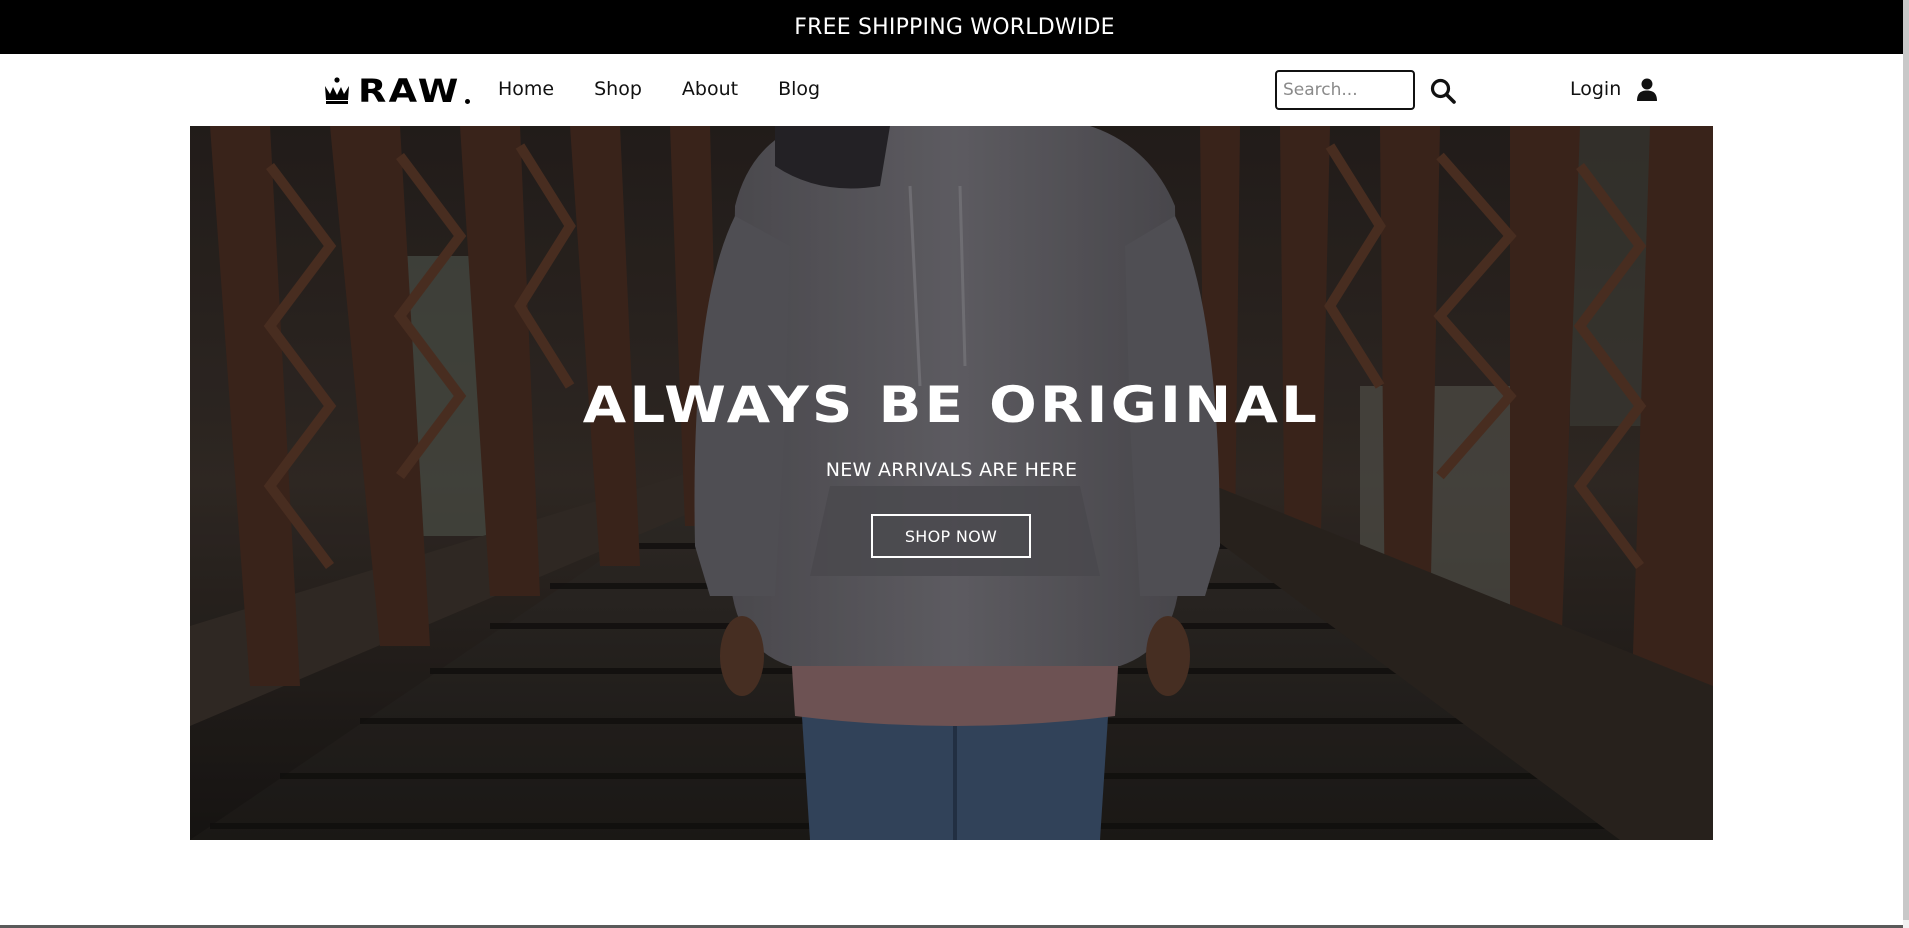 Image resolution: width=1909 pixels, height=928 pixels. Describe the element at coordinates (337, 90) in the screenshot. I see `crown-icon` at that location.